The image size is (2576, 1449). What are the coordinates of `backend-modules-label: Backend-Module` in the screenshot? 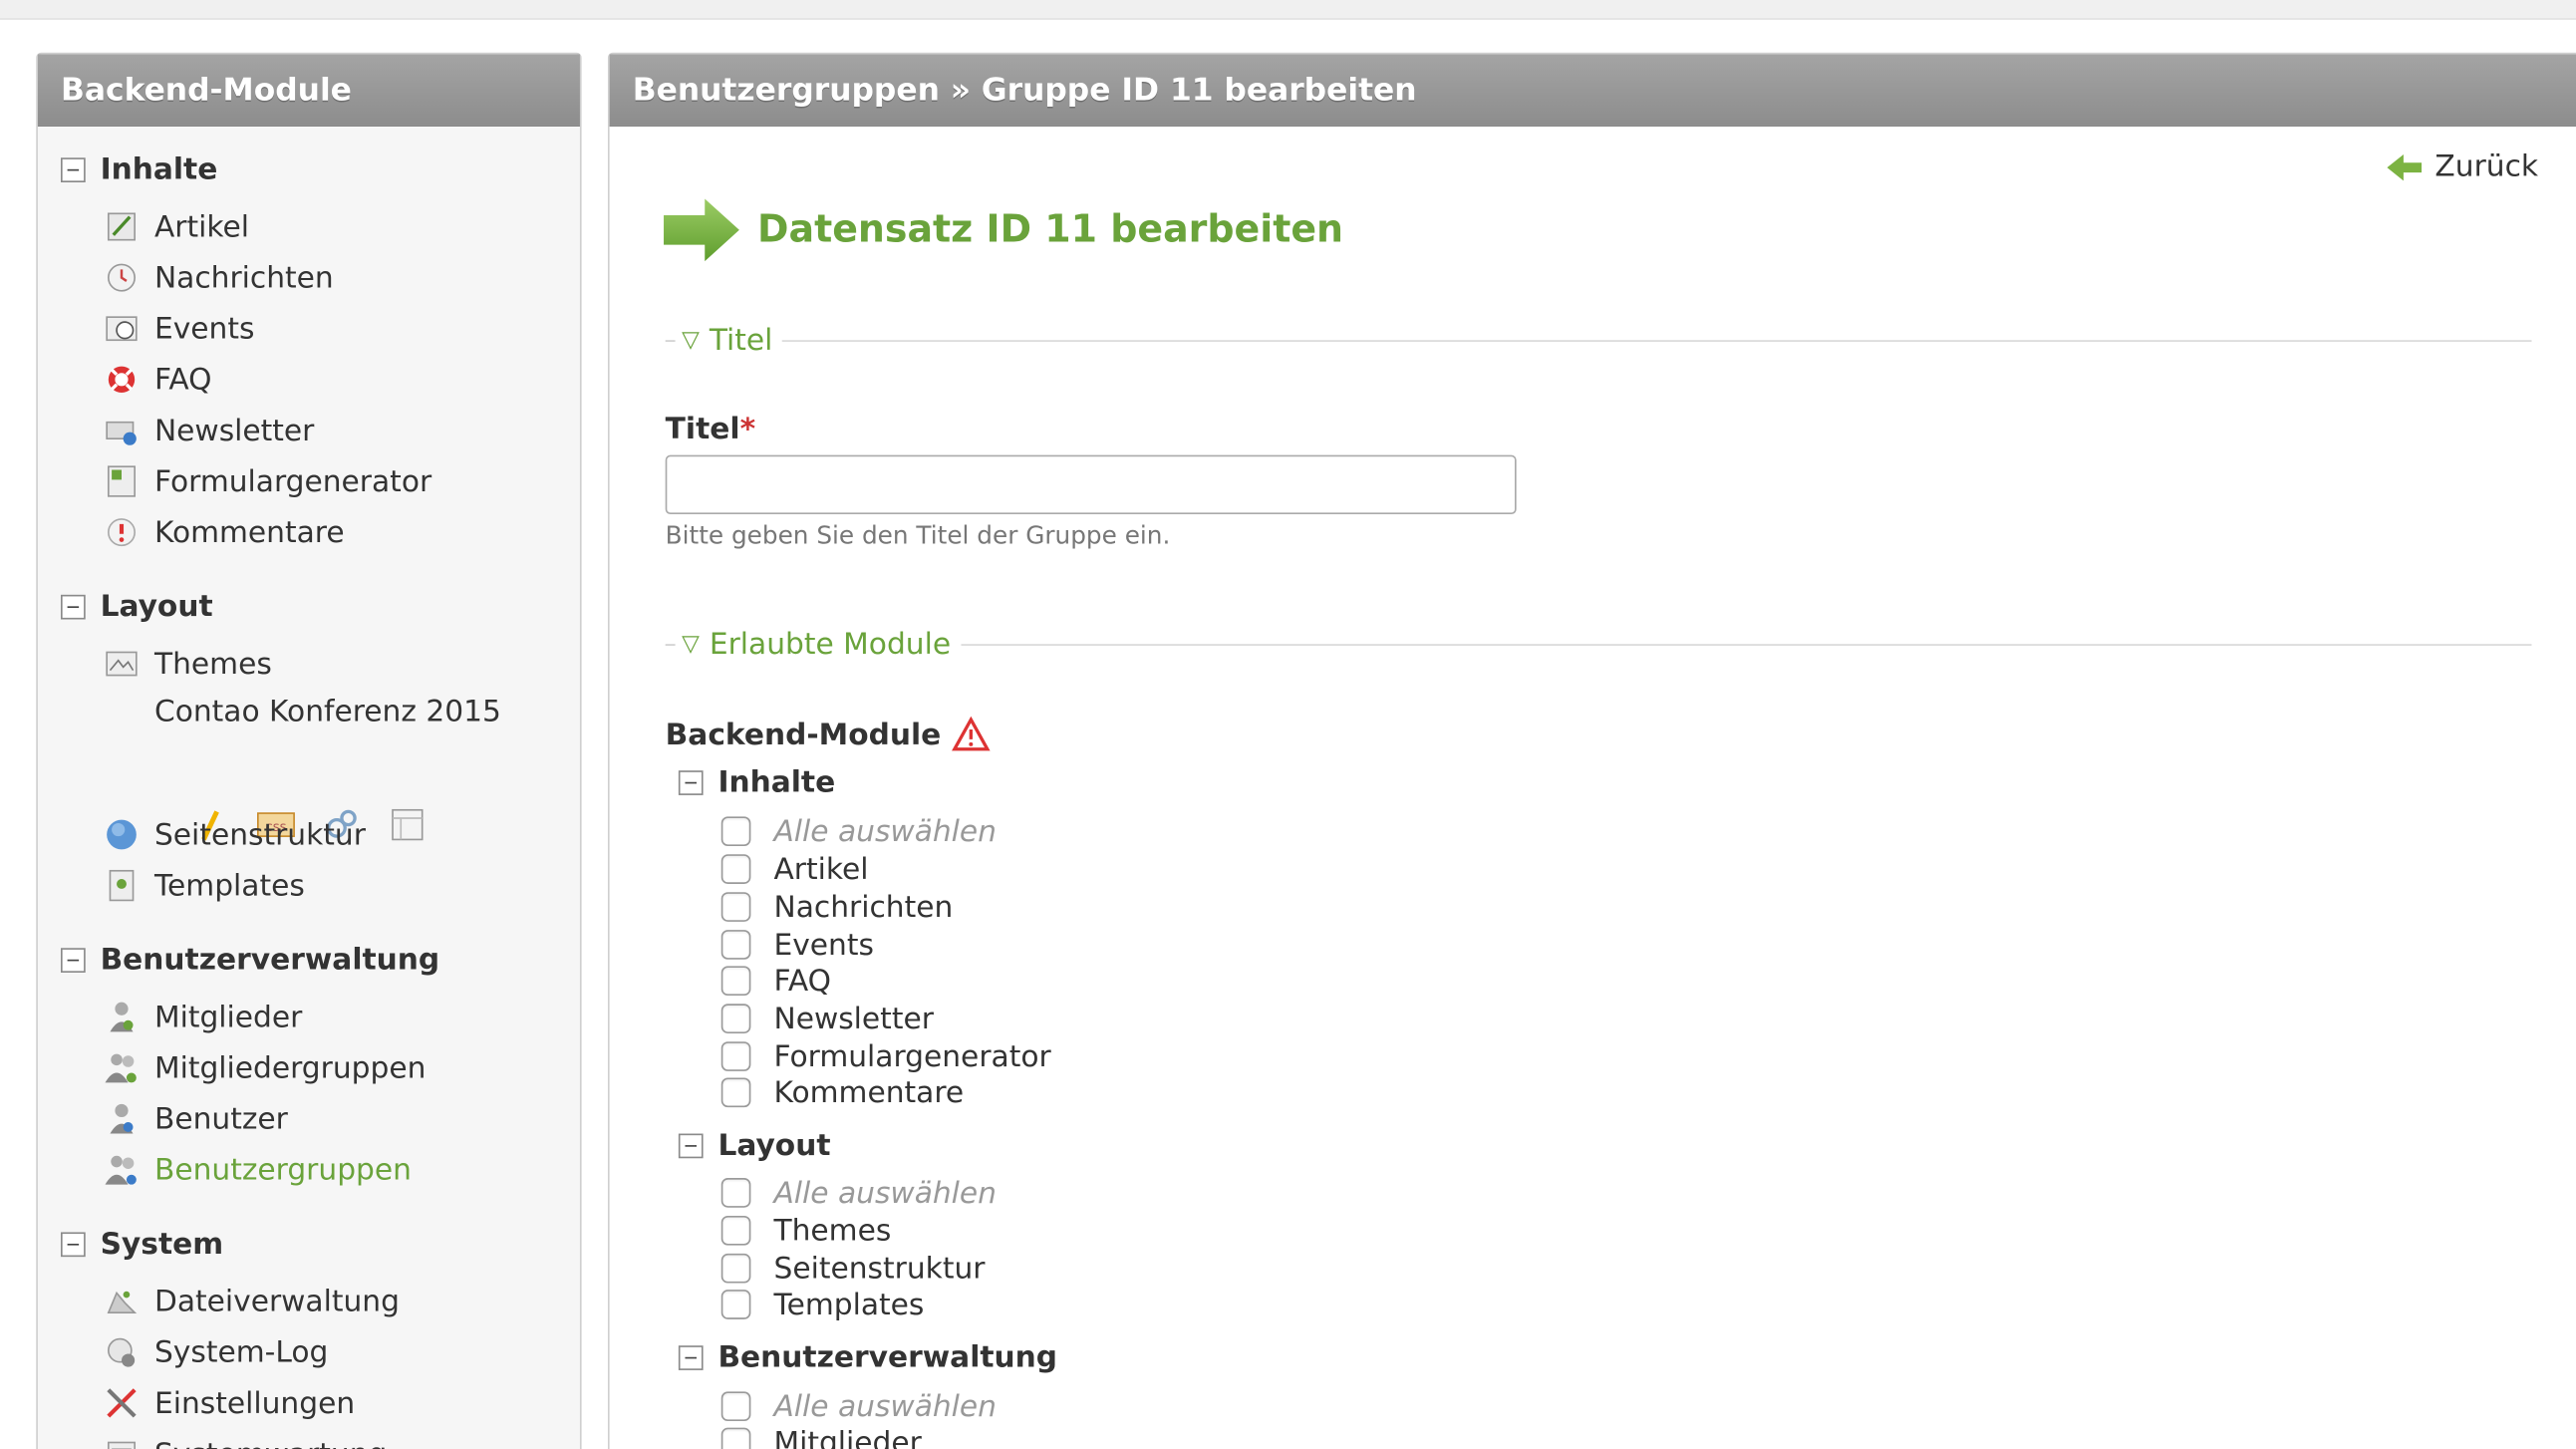 It's located at (828, 734).